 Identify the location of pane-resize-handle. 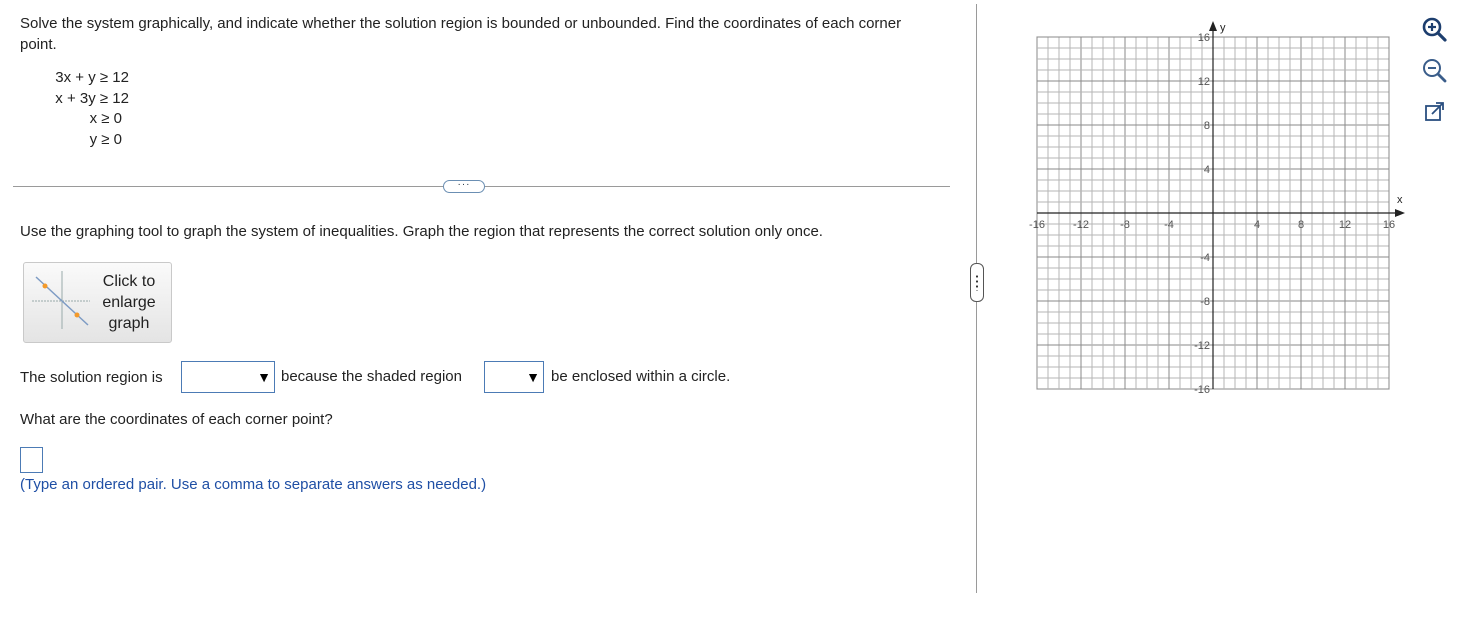
(977, 282).